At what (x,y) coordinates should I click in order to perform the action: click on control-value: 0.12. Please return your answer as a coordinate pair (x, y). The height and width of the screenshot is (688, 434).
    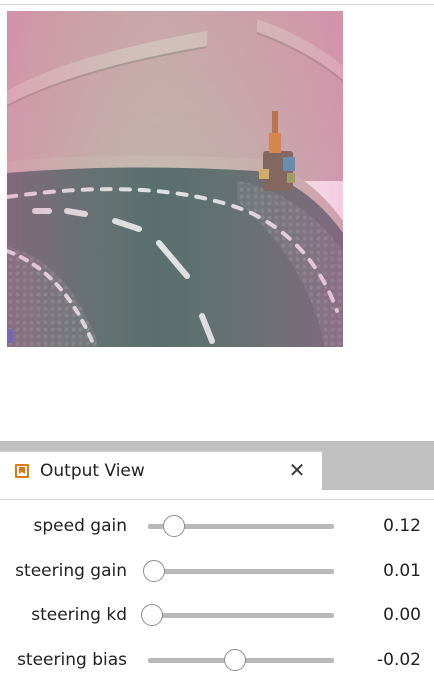
    Looking at the image, I should click on (402, 526).